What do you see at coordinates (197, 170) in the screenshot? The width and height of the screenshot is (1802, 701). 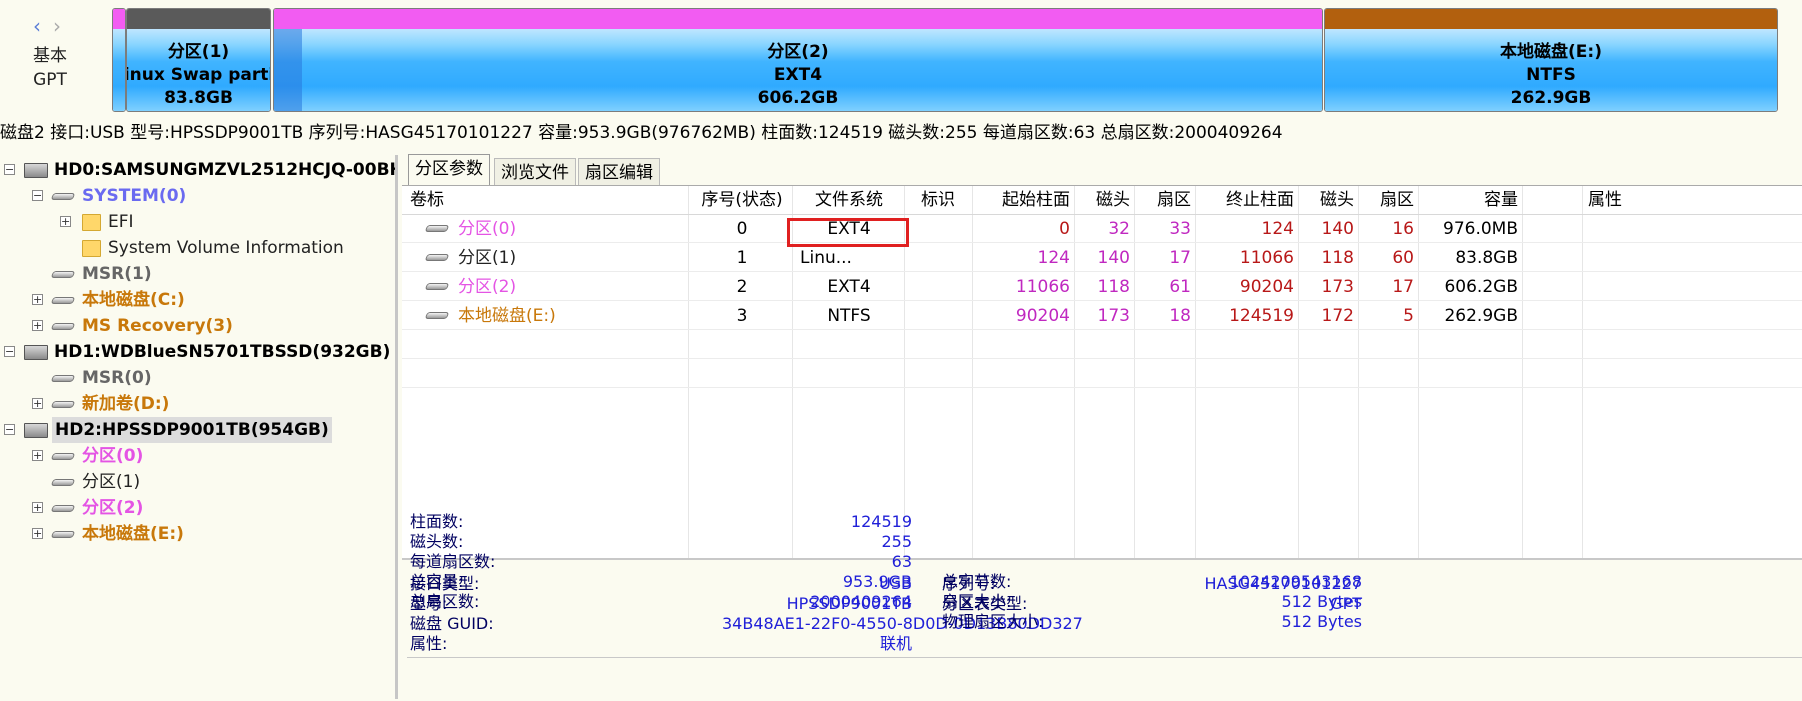 I see `tree-node-hd0: − HD0:SAMSUNGMZVL2512HCJQ-00BH` at bounding box center [197, 170].